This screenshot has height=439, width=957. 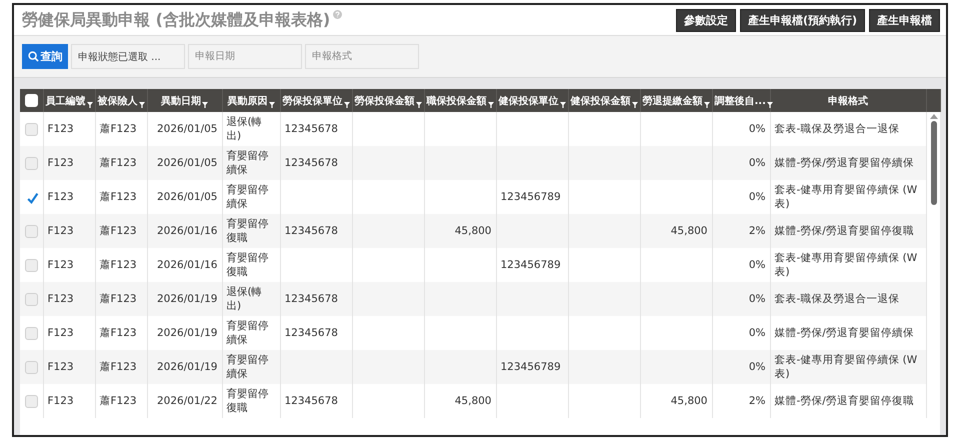 What do you see at coordinates (316, 401) in the screenshot?
I see `table-cell: 12345678` at bounding box center [316, 401].